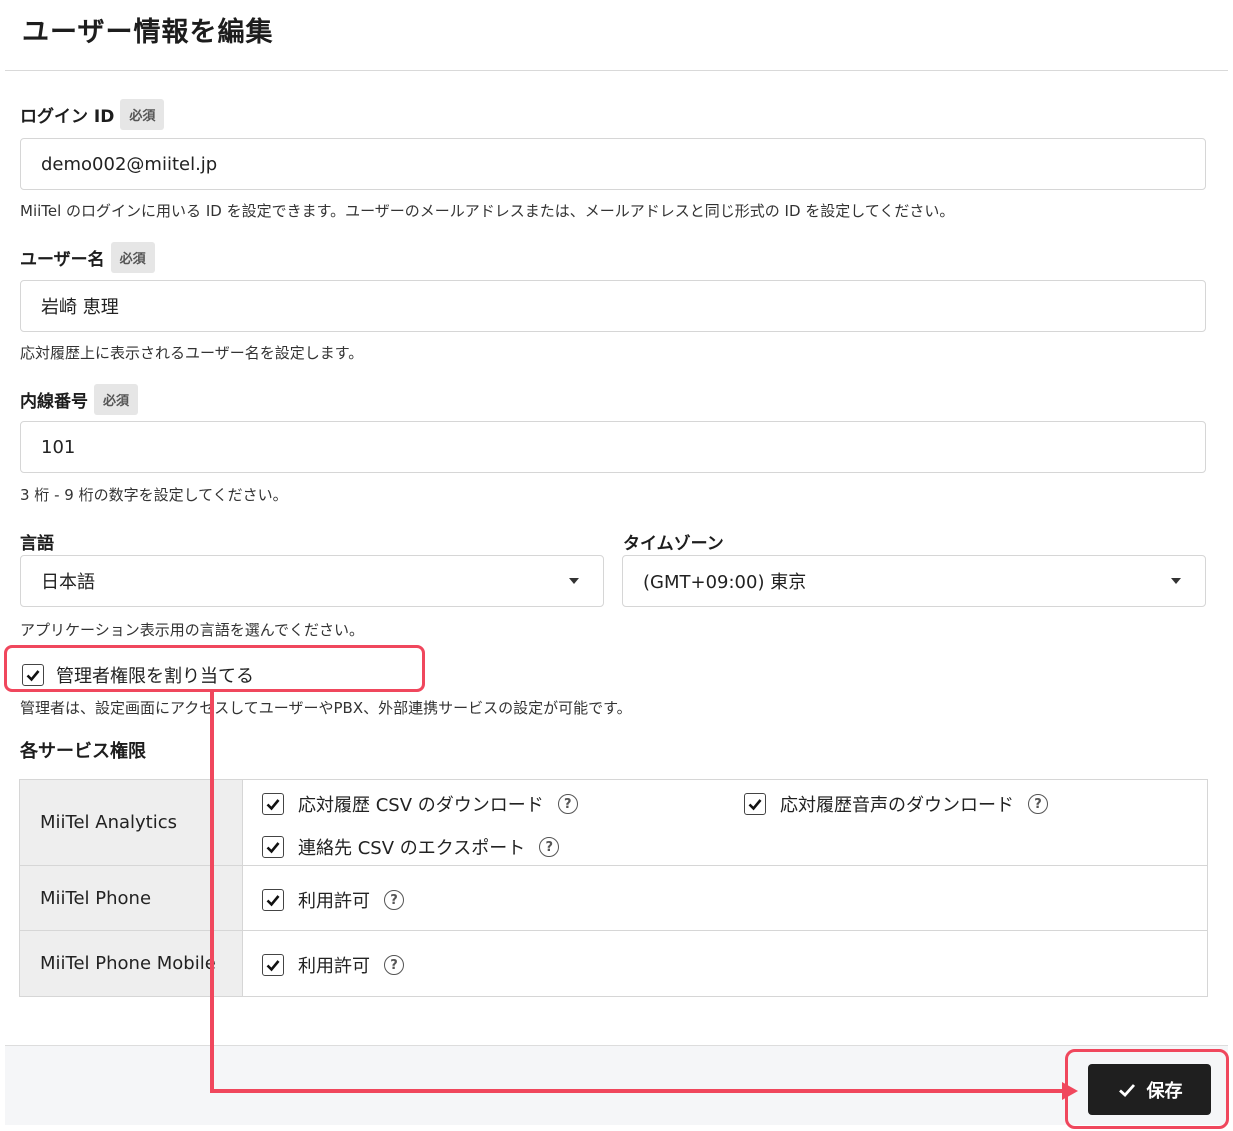 Image resolution: width=1233 pixels, height=1131 pixels. What do you see at coordinates (1147, 1089) in the screenshot?
I see `save-highlight-box` at bounding box center [1147, 1089].